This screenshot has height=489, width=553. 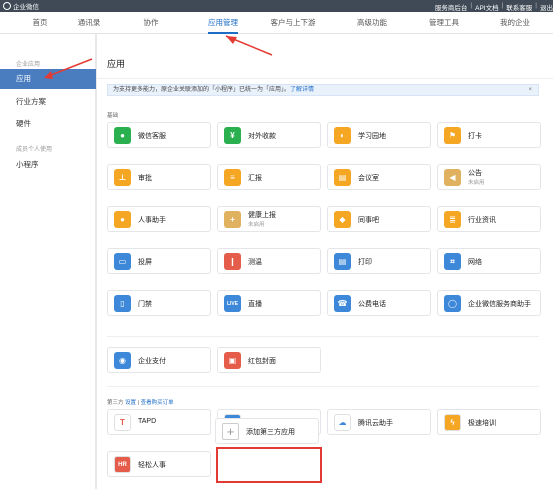 I want to click on app-card-basic: LIVE 直播, so click(x=269, y=303).